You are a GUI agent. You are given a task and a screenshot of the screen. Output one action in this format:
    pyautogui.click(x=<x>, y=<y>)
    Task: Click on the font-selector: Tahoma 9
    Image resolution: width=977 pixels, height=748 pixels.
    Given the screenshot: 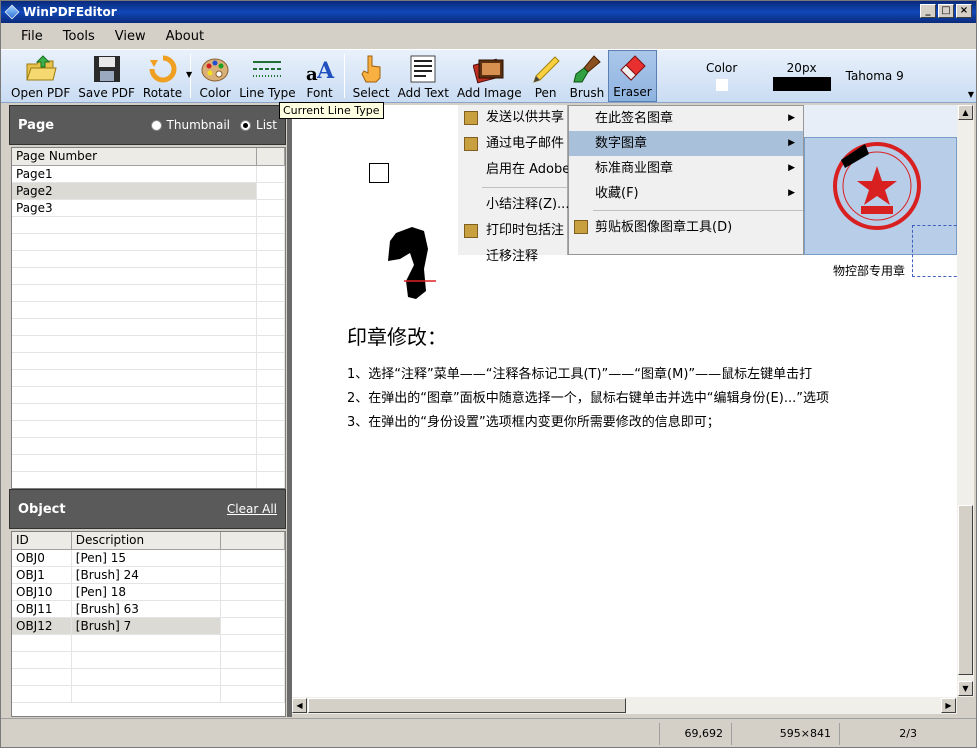 What is the action you would take?
    pyautogui.click(x=875, y=76)
    